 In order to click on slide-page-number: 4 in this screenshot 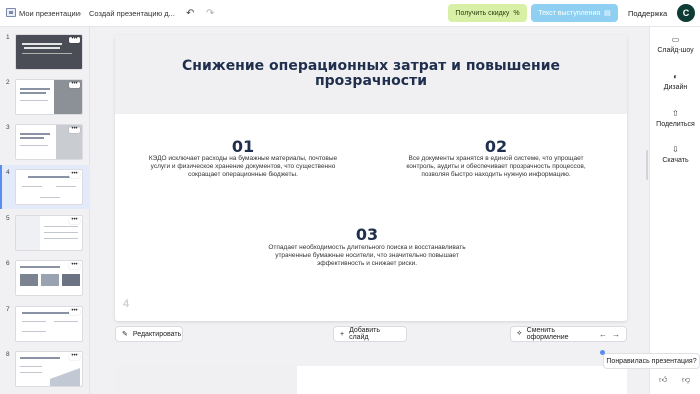, I will do `click(126, 304)`.